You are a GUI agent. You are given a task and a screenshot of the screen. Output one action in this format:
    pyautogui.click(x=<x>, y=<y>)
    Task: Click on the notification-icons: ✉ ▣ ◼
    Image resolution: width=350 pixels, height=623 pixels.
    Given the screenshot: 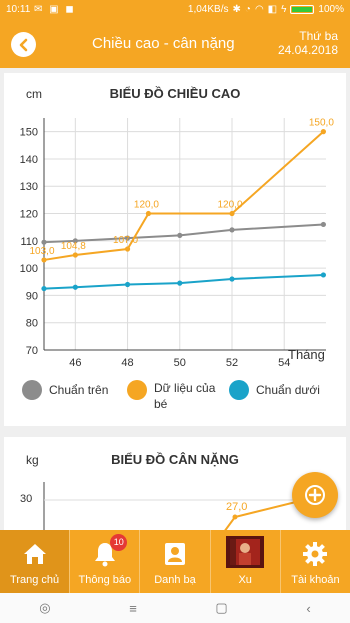 What is the action you would take?
    pyautogui.click(x=55, y=9)
    